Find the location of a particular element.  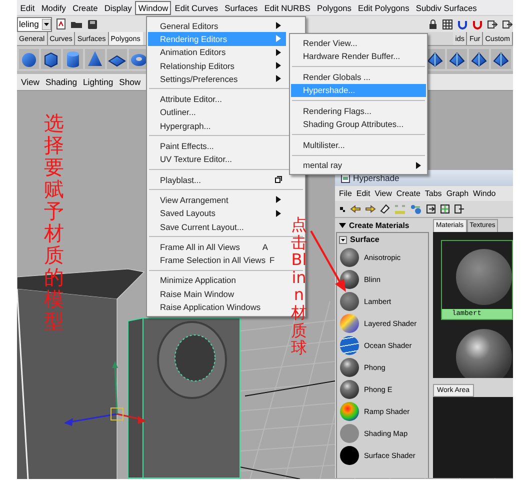

window-title: Hypershade is located at coordinates (376, 178).